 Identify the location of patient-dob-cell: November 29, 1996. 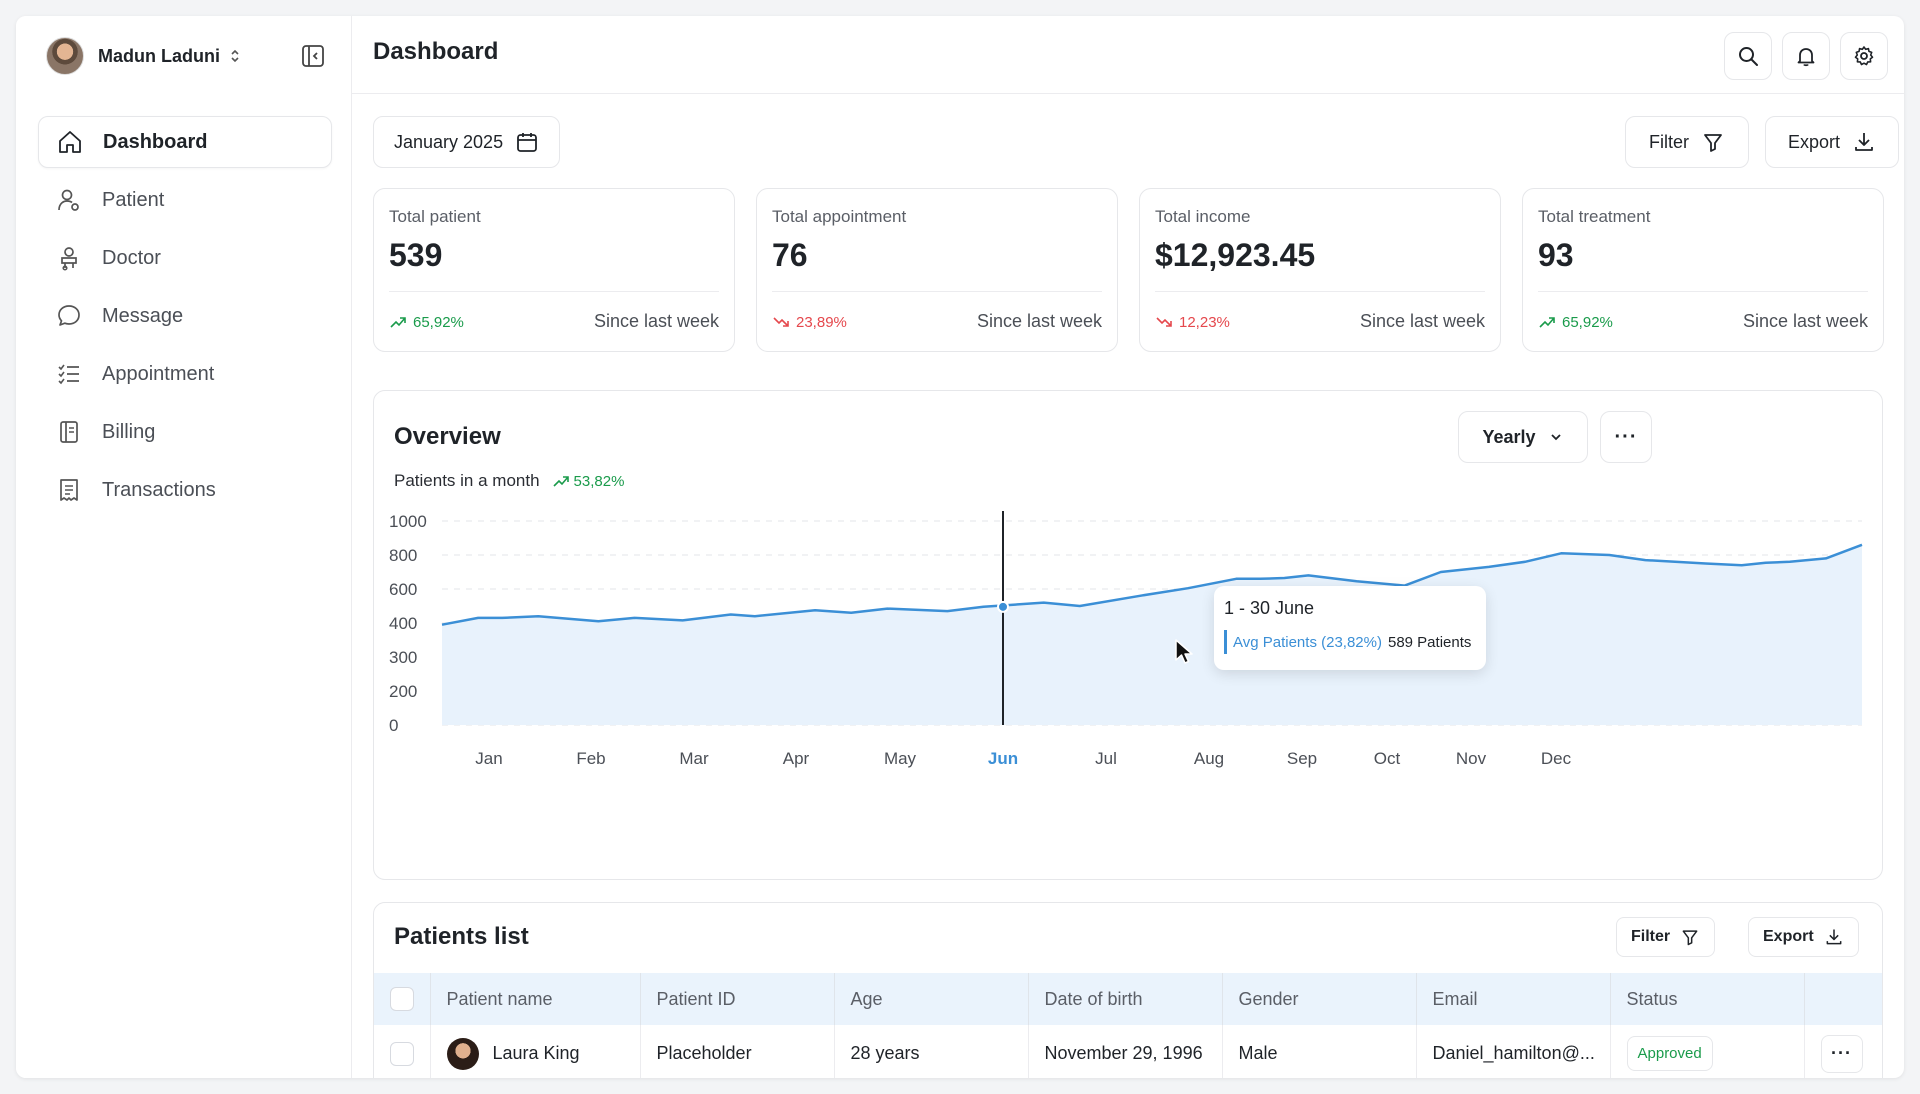
(1125, 1051).